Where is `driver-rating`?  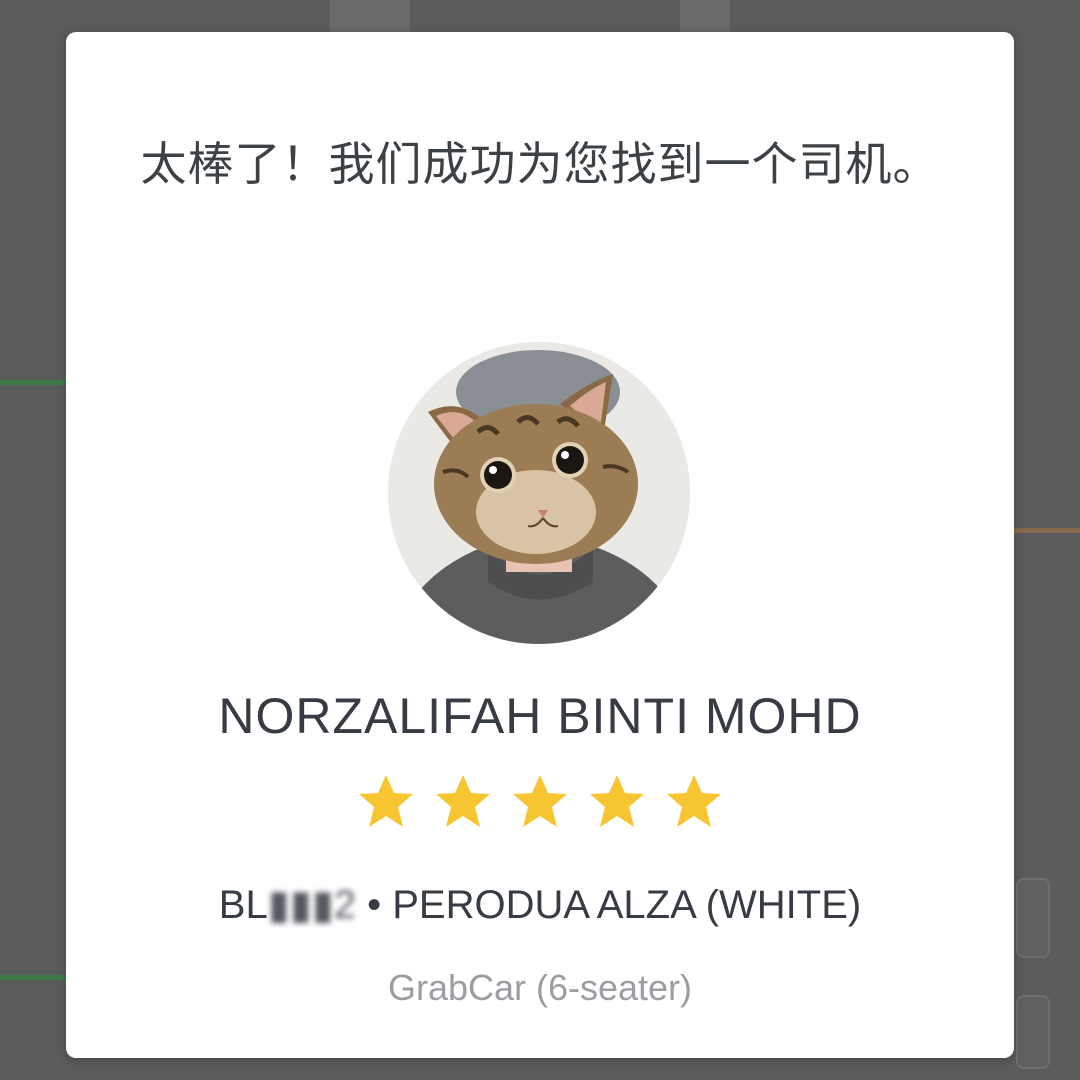 driver-rating is located at coordinates (540, 802).